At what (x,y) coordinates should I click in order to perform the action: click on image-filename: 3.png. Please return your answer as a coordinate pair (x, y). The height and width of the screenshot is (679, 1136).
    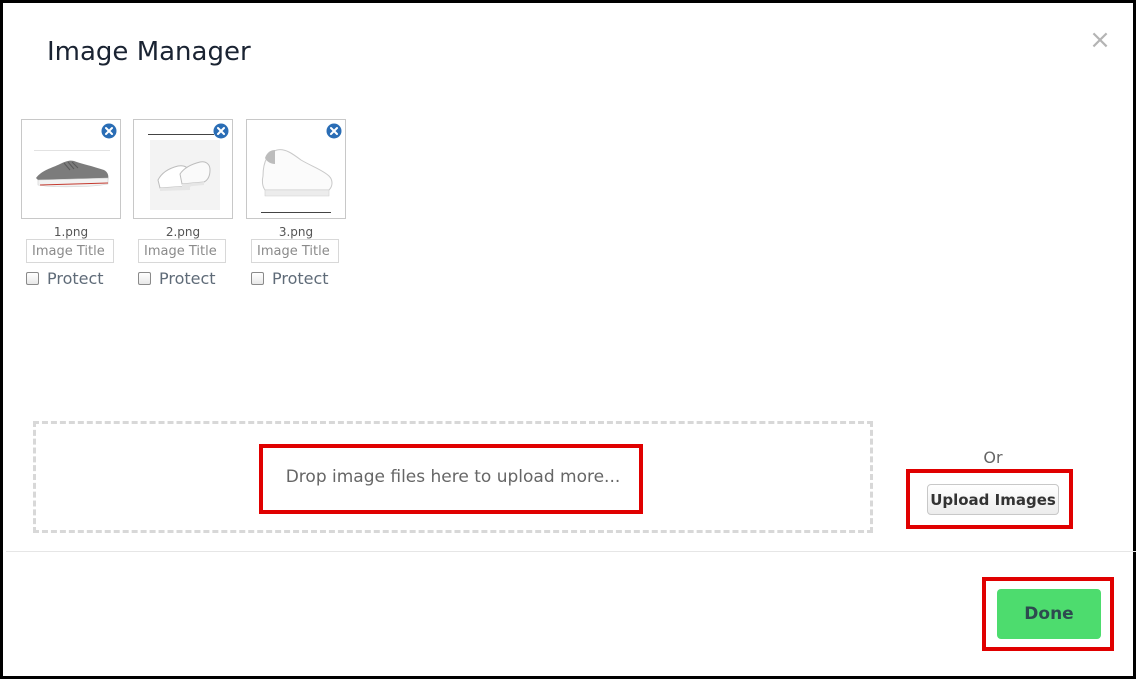
    Looking at the image, I should click on (296, 232).